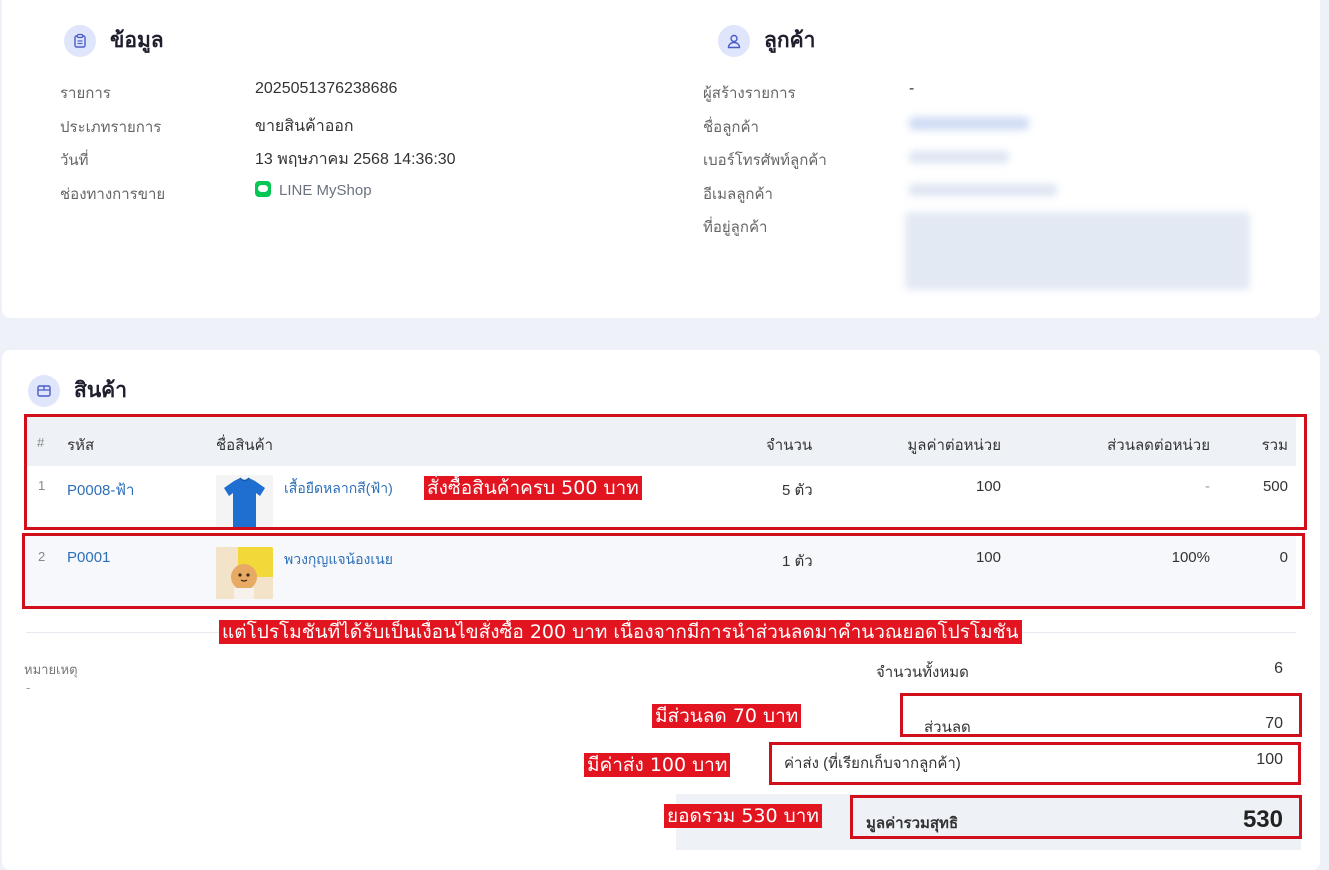  Describe the element at coordinates (137, 40) in the screenshot. I see `info-title: ข้อมูล` at that location.